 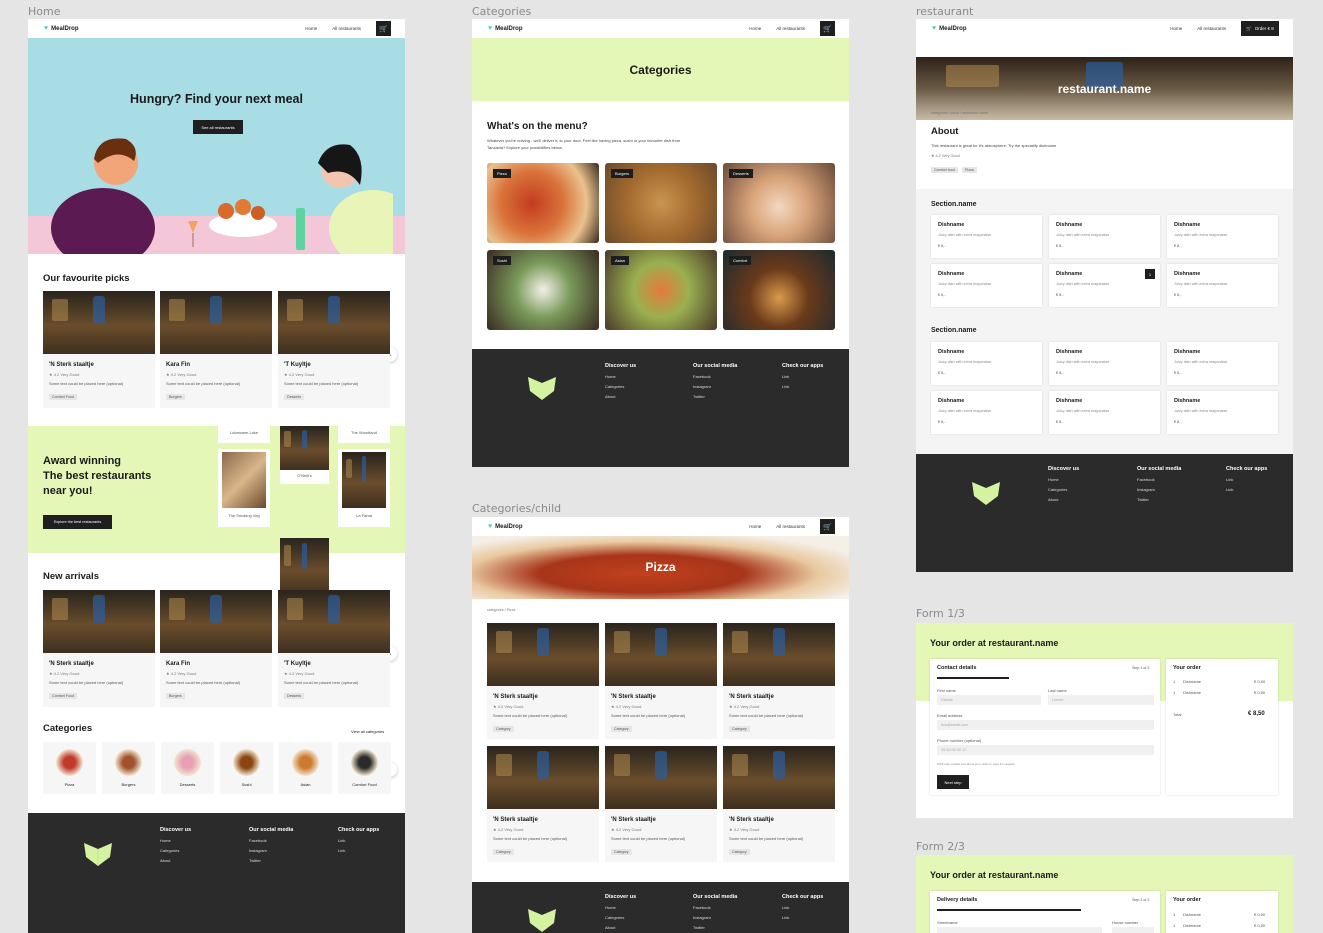 I want to click on award-card: The Woodland, so click(x=364, y=434).